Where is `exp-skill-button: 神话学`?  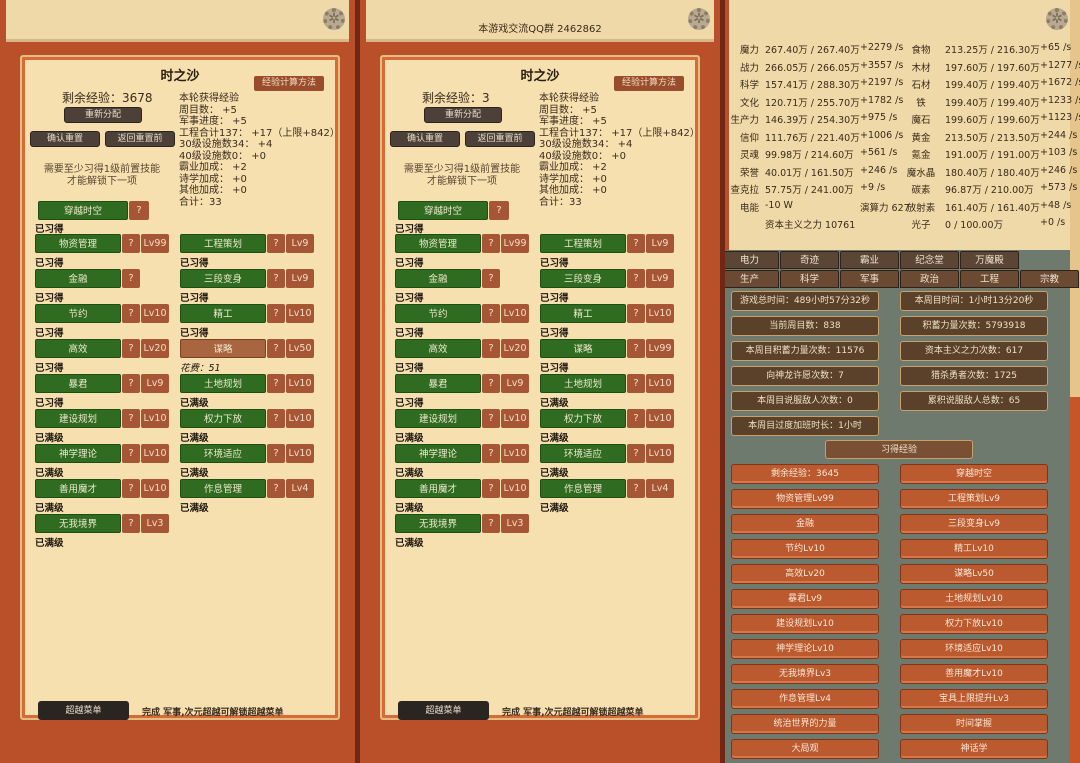 exp-skill-button: 神话学 is located at coordinates (974, 749).